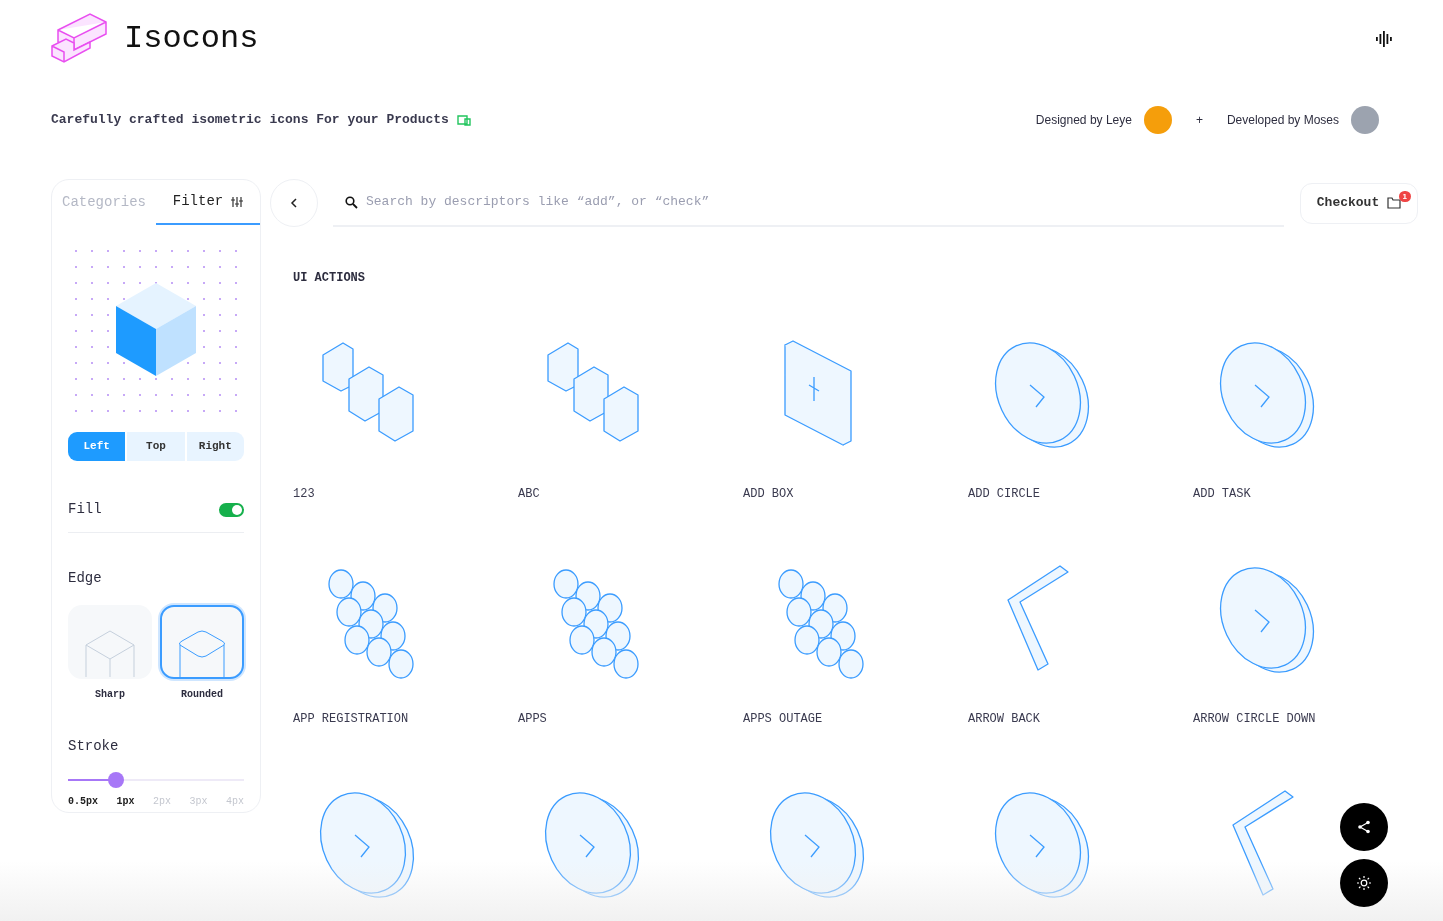  I want to click on panel-tab: Filter, so click(208, 202).